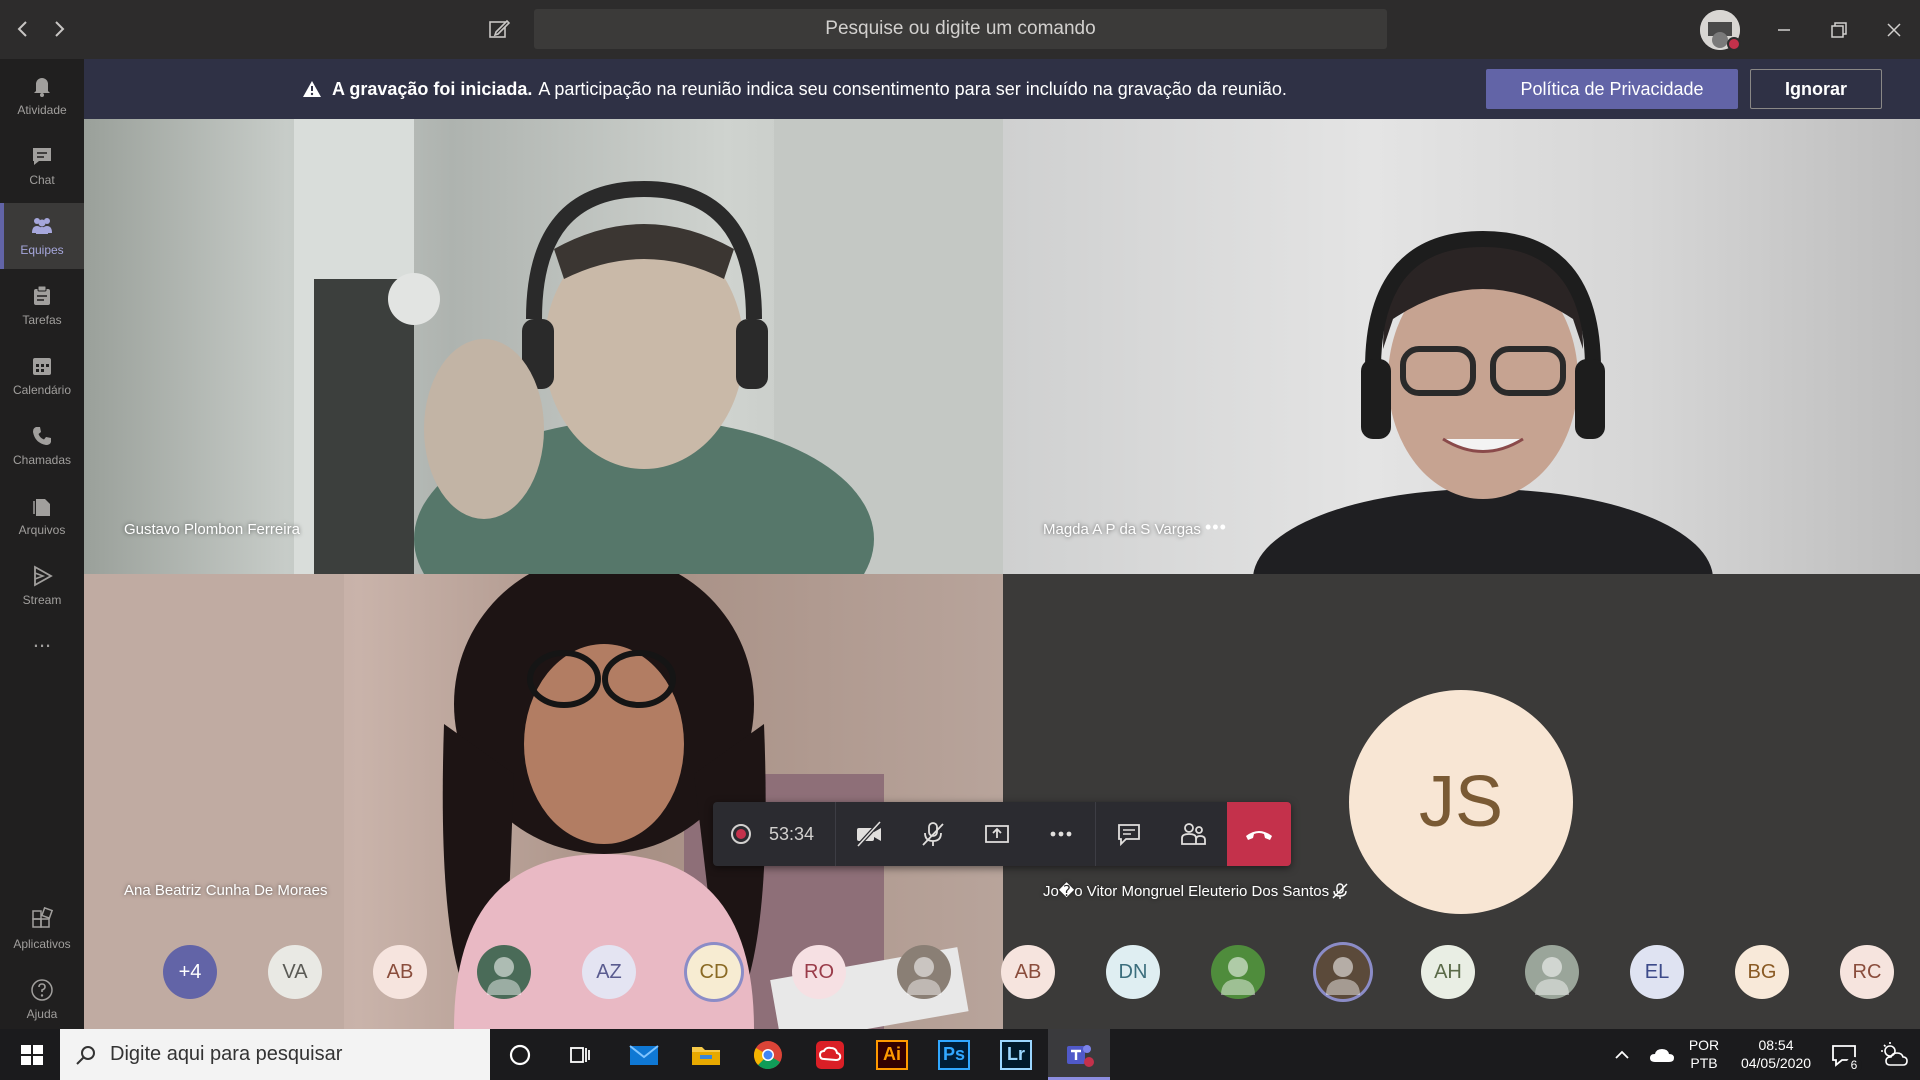 Image resolution: width=1920 pixels, height=1080 pixels. What do you see at coordinates (609, 972) in the screenshot?
I see `participant-avatar: AZ` at bounding box center [609, 972].